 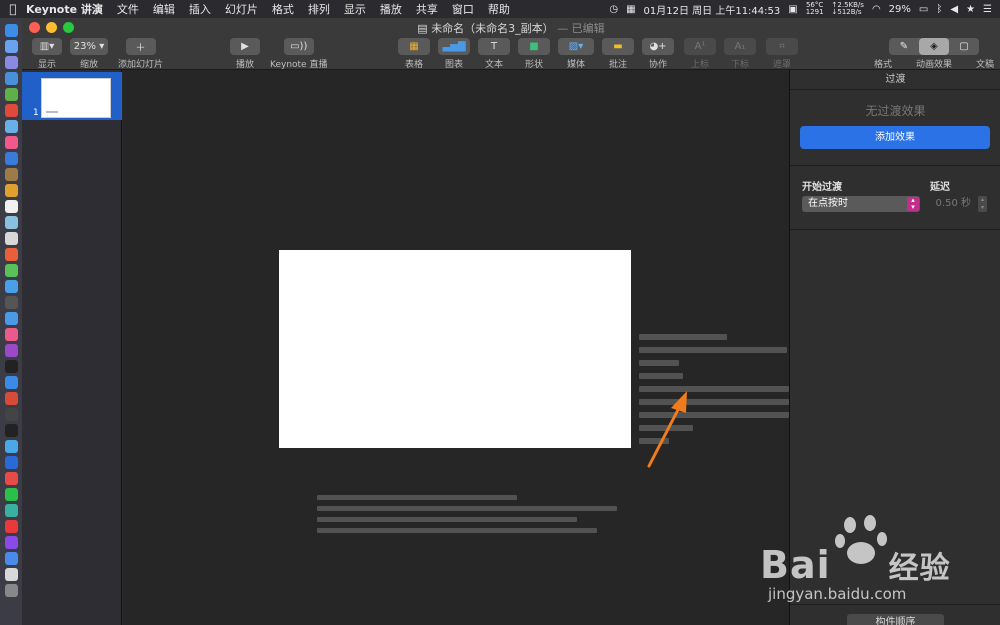 I want to click on collaborate-button: ◕+ 协作, so click(x=658, y=54).